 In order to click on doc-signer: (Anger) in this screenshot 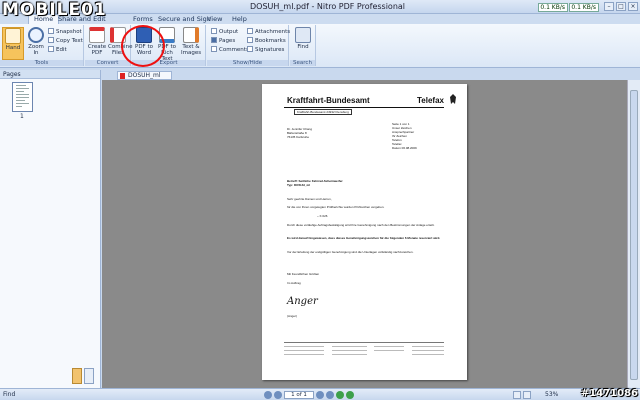, I will do `click(292, 316)`.